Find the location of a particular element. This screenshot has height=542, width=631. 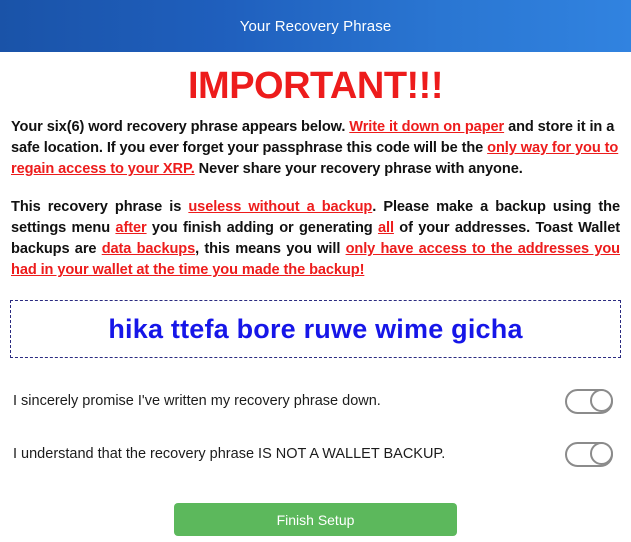

window-titlebar: Your Recovery Phrase is located at coordinates (315, 26).